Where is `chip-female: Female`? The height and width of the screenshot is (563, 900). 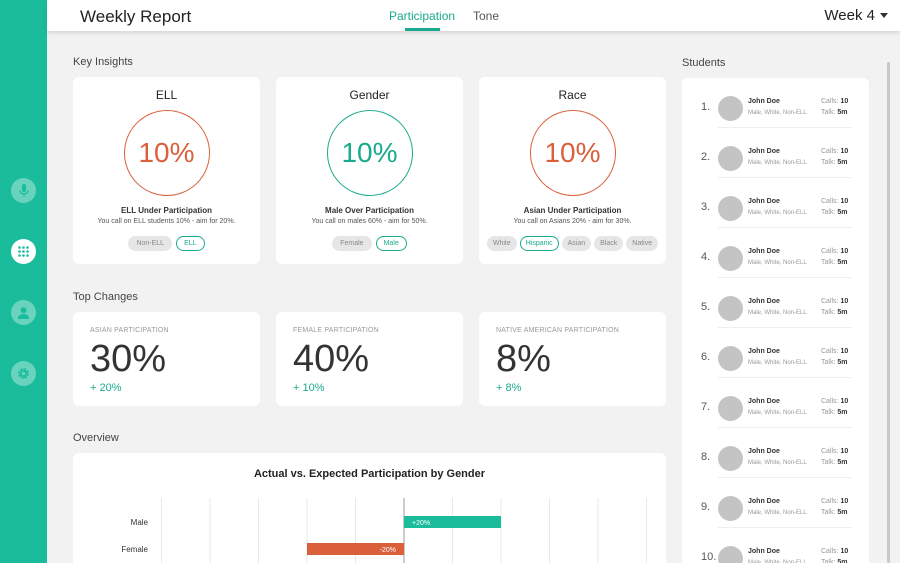 chip-female: Female is located at coordinates (352, 243).